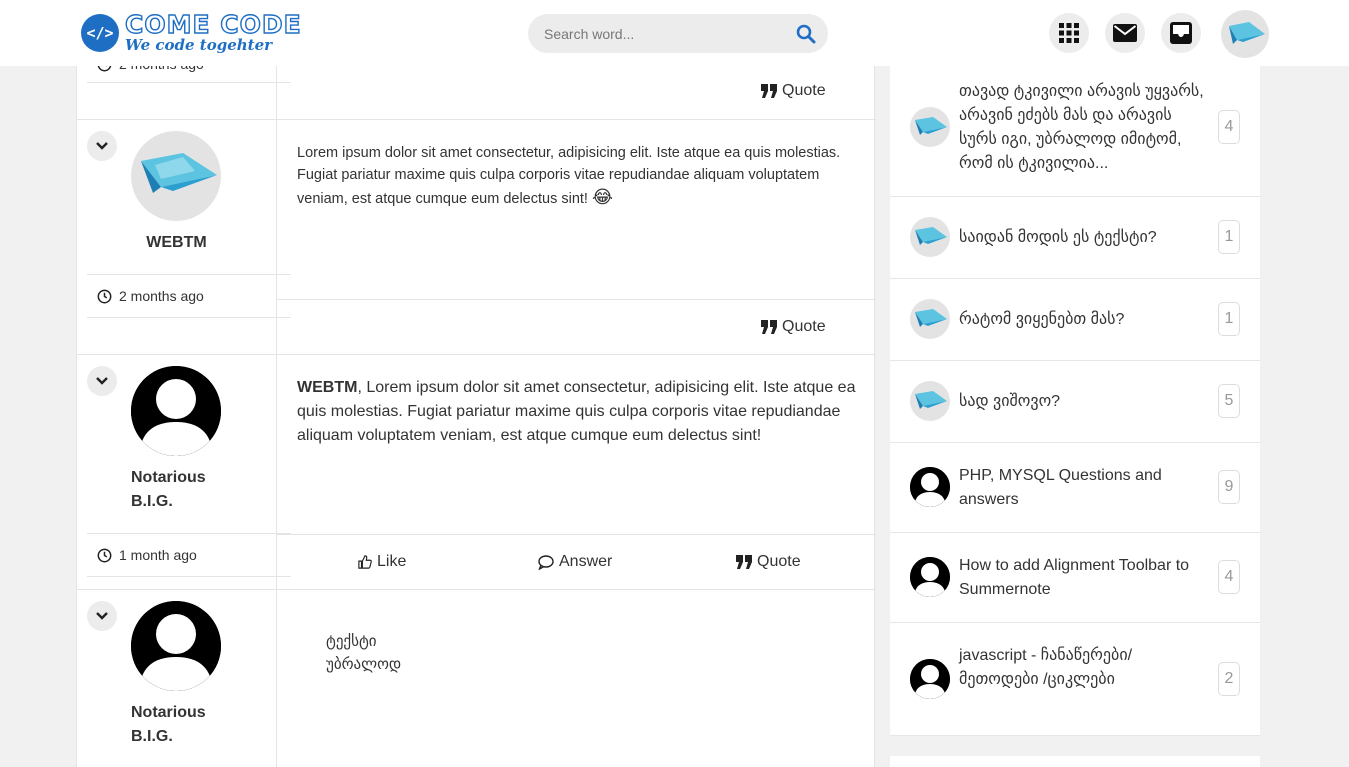  I want to click on mention: WEBTM, so click(327, 387).